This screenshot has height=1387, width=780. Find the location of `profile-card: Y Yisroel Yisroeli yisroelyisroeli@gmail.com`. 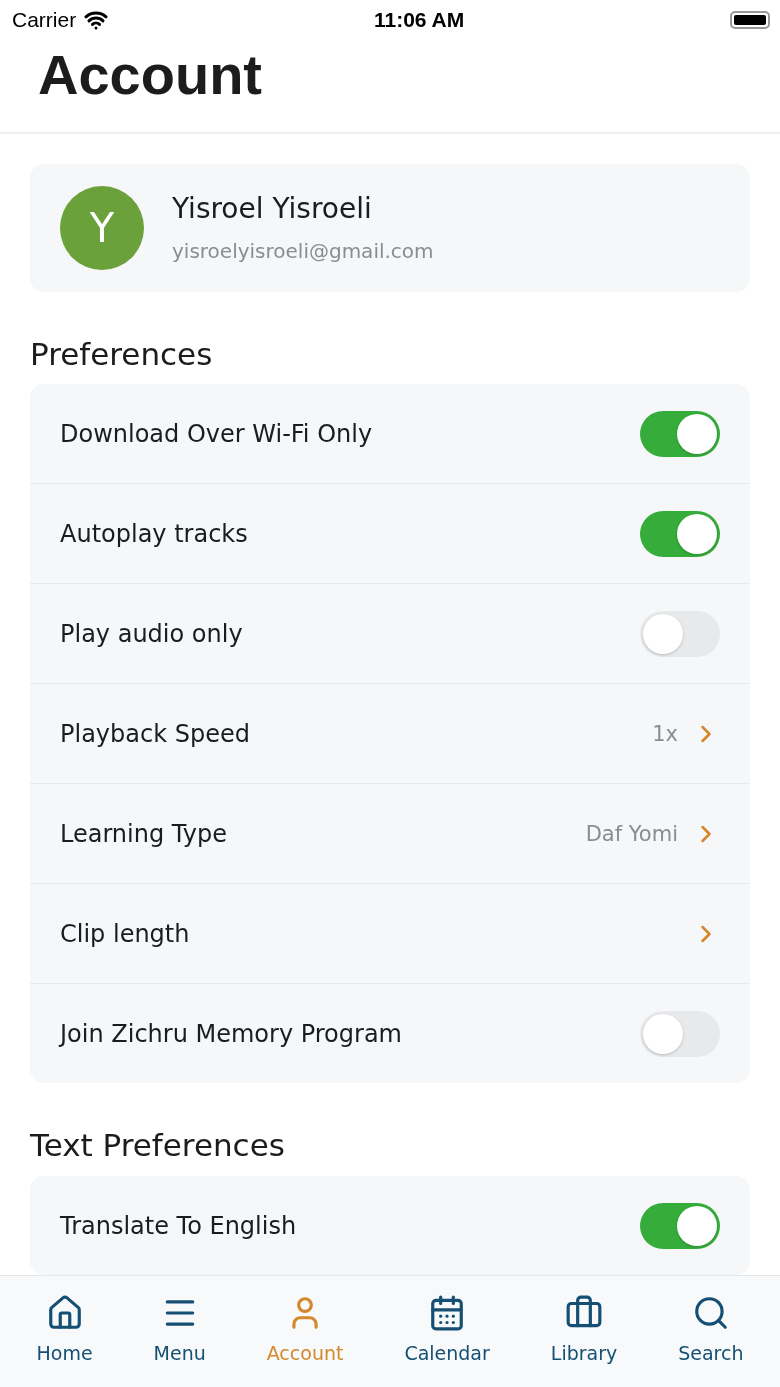

profile-card: Y Yisroel Yisroeli yisroelyisroeli@gmail.com is located at coordinates (390, 228).